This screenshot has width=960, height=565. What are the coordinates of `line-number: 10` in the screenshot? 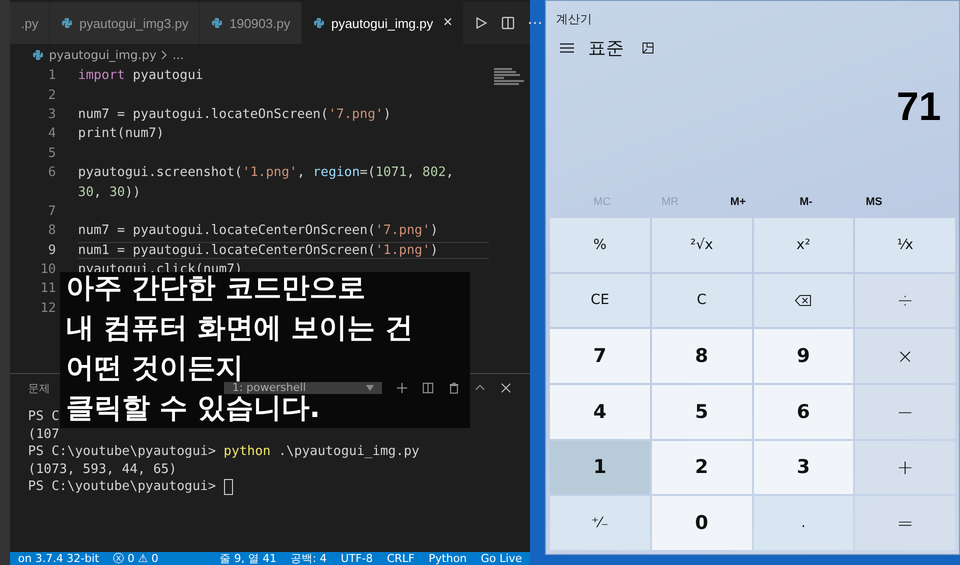 It's located at (48, 270).